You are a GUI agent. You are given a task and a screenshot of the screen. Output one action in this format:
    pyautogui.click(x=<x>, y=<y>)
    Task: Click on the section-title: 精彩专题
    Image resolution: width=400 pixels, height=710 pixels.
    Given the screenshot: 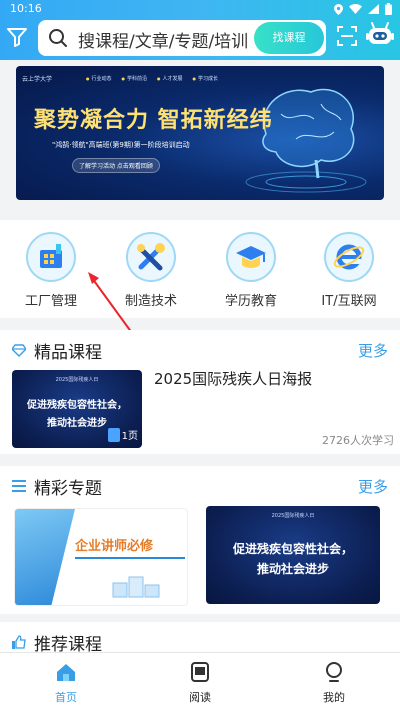 What is the action you would take?
    pyautogui.click(x=68, y=489)
    